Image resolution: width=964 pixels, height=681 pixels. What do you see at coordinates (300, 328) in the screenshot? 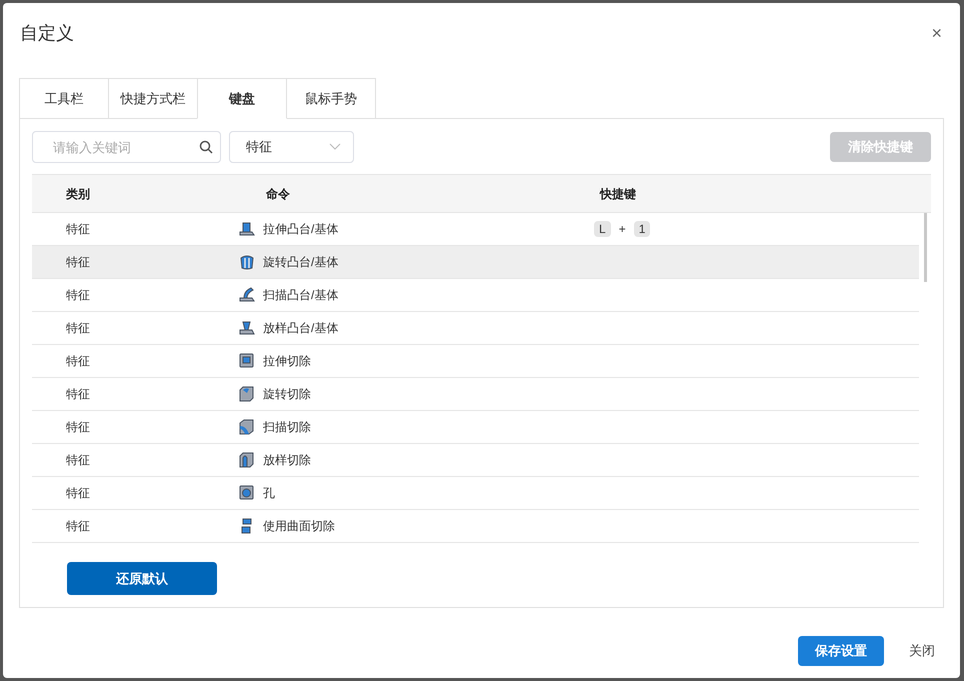
I see `command-cell-text: 放样凸台/基体` at bounding box center [300, 328].